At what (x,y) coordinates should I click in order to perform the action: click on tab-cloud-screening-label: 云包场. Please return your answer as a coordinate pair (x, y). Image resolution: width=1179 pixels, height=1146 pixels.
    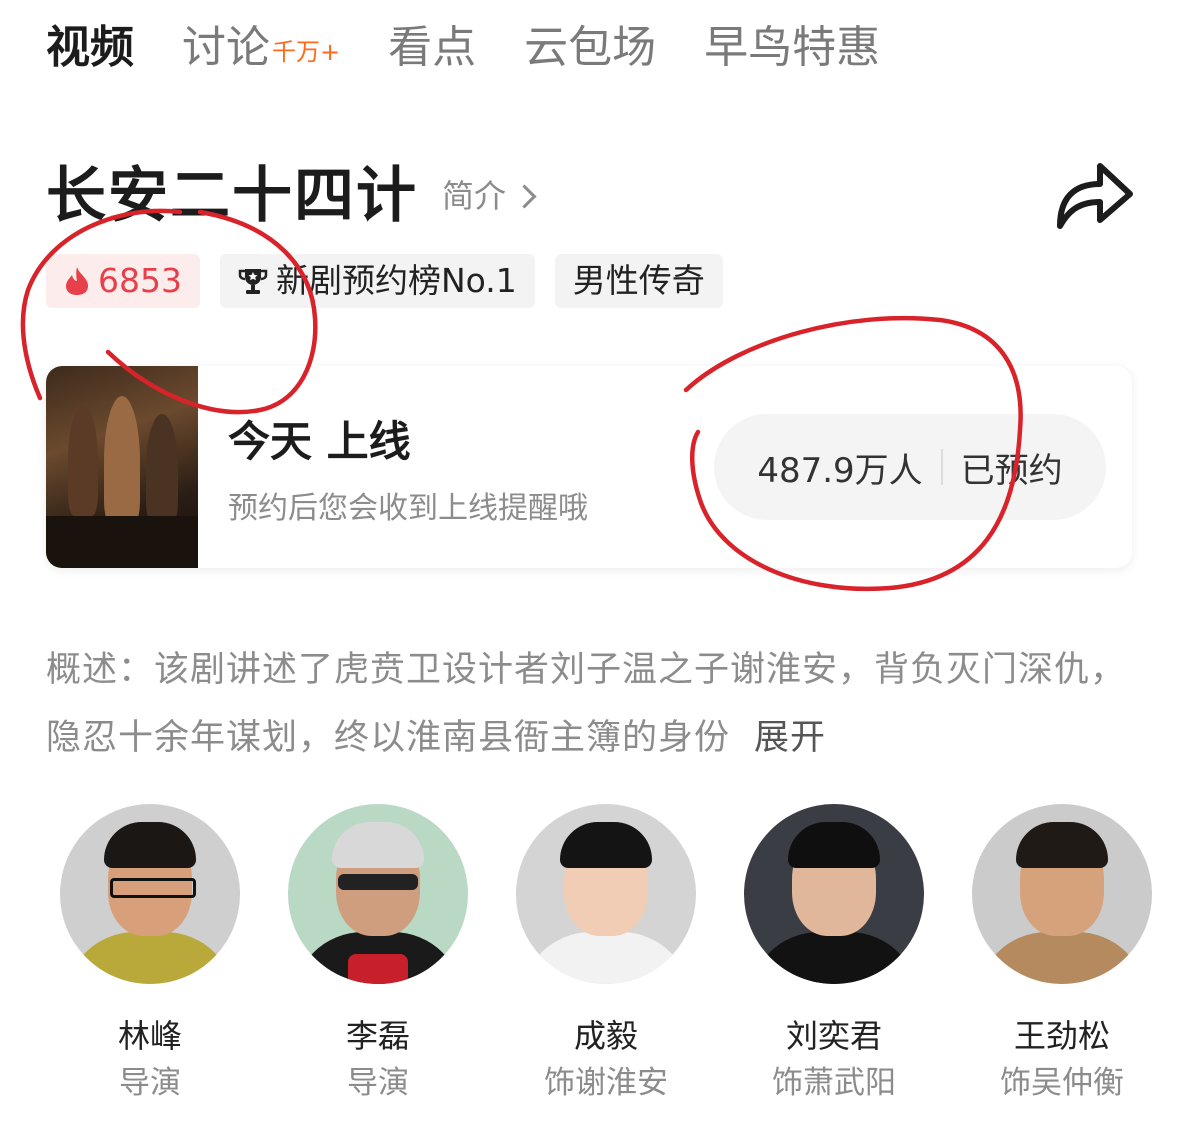
    Looking at the image, I should click on (590, 47).